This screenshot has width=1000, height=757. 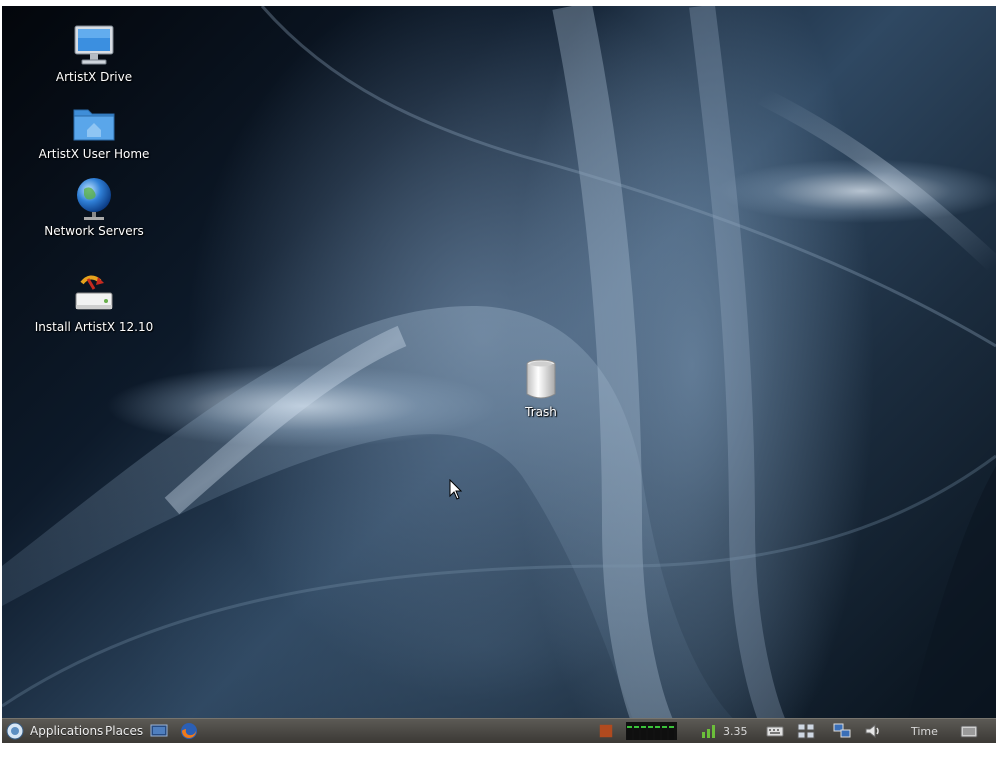 What do you see at coordinates (94, 77) in the screenshot?
I see `desktop-icon-label: ArtistX Drive` at bounding box center [94, 77].